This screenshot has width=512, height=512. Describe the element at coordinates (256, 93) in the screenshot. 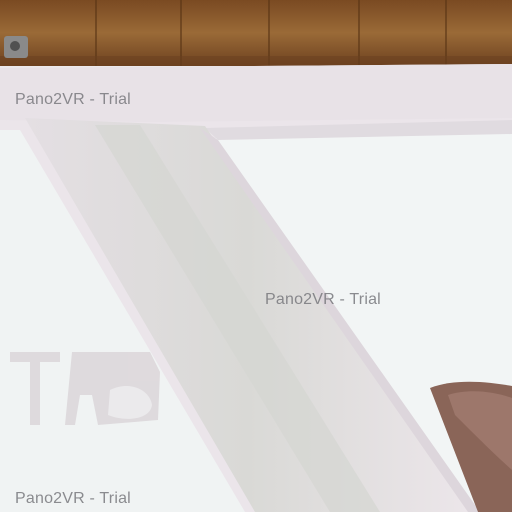

I see `frame-top-band` at that location.